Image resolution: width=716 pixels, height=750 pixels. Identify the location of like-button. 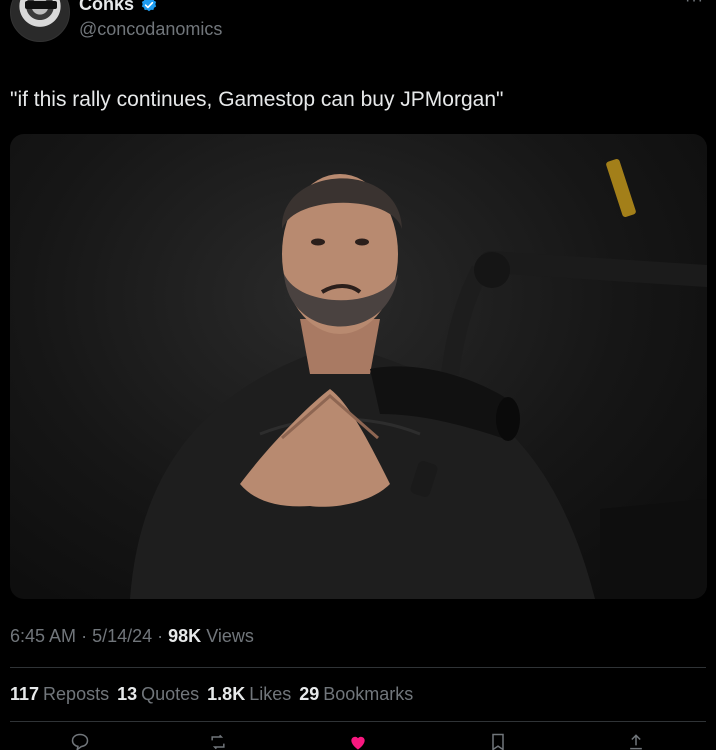
(360, 741).